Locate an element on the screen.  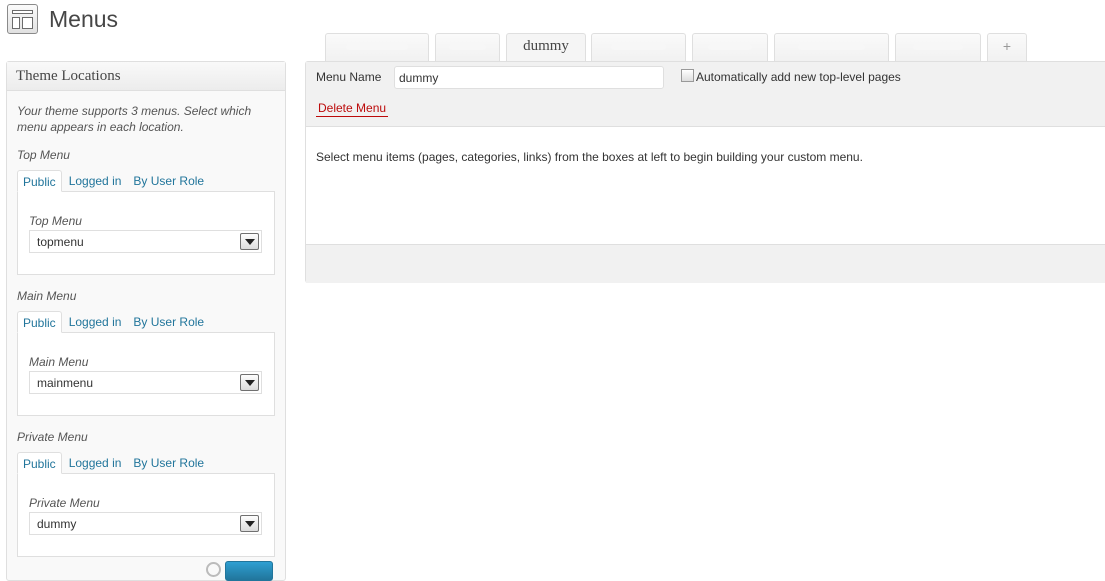
tab-panel: Main Menu mainmenu is located at coordinates (146, 374).